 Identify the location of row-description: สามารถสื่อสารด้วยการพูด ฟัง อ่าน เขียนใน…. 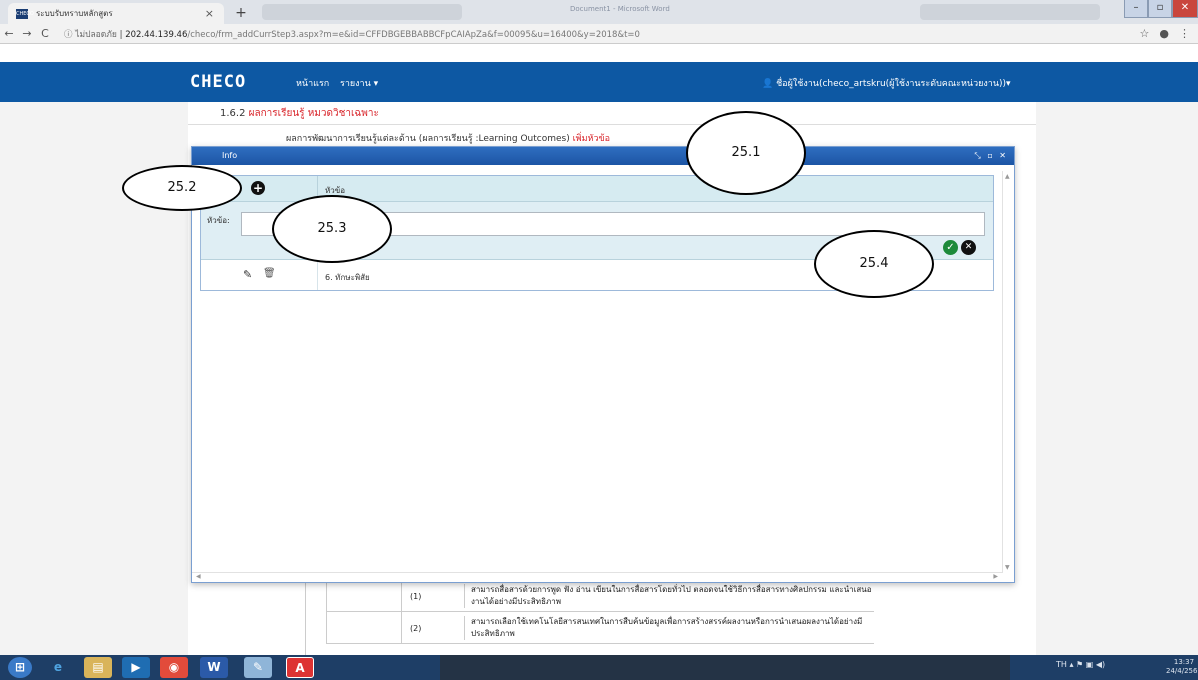
(669, 596).